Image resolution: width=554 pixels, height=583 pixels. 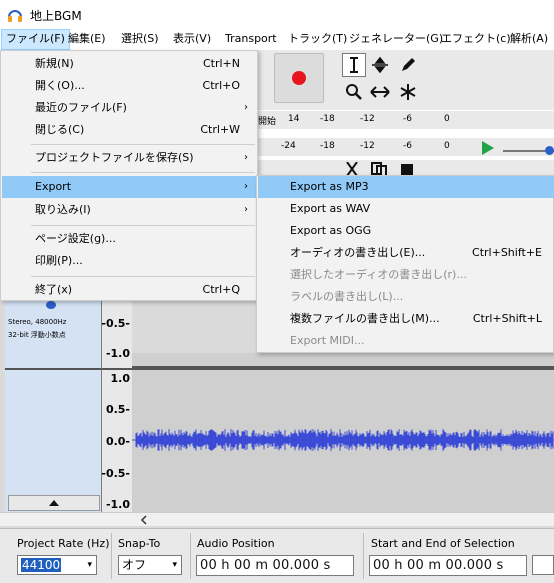 What do you see at coordinates (117, 409) in the screenshot?
I see `scale-label: 0.5-` at bounding box center [117, 409].